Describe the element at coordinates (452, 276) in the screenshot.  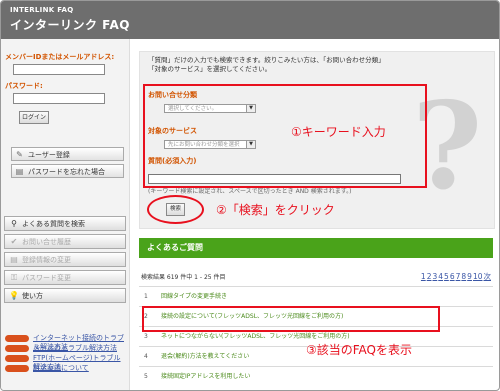
I see `page-link: 6` at that location.